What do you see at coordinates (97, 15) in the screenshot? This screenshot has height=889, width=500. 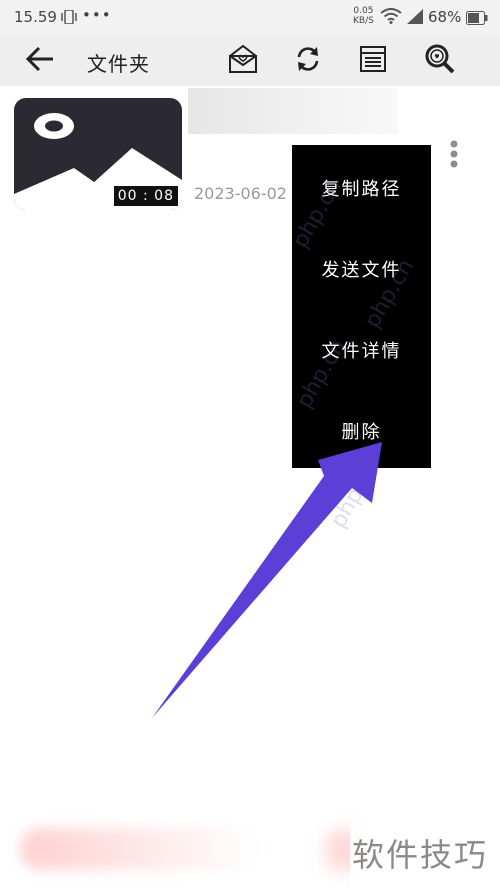 I see `notification-dots: •••` at bounding box center [97, 15].